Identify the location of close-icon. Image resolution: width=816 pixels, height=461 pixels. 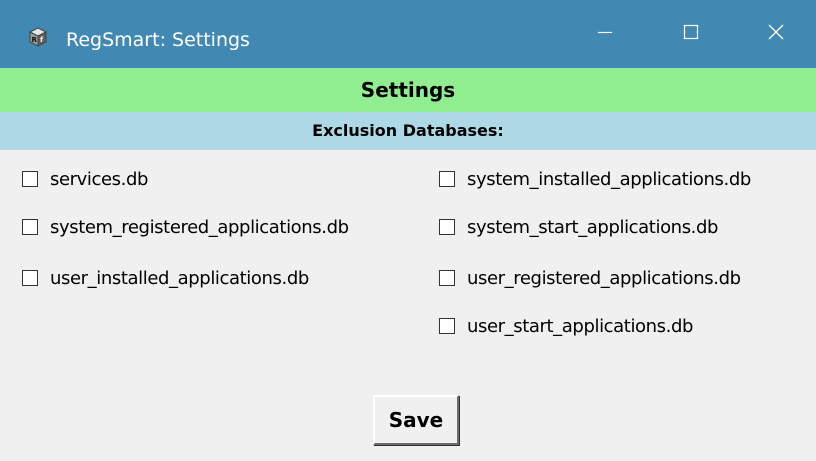
(776, 34).